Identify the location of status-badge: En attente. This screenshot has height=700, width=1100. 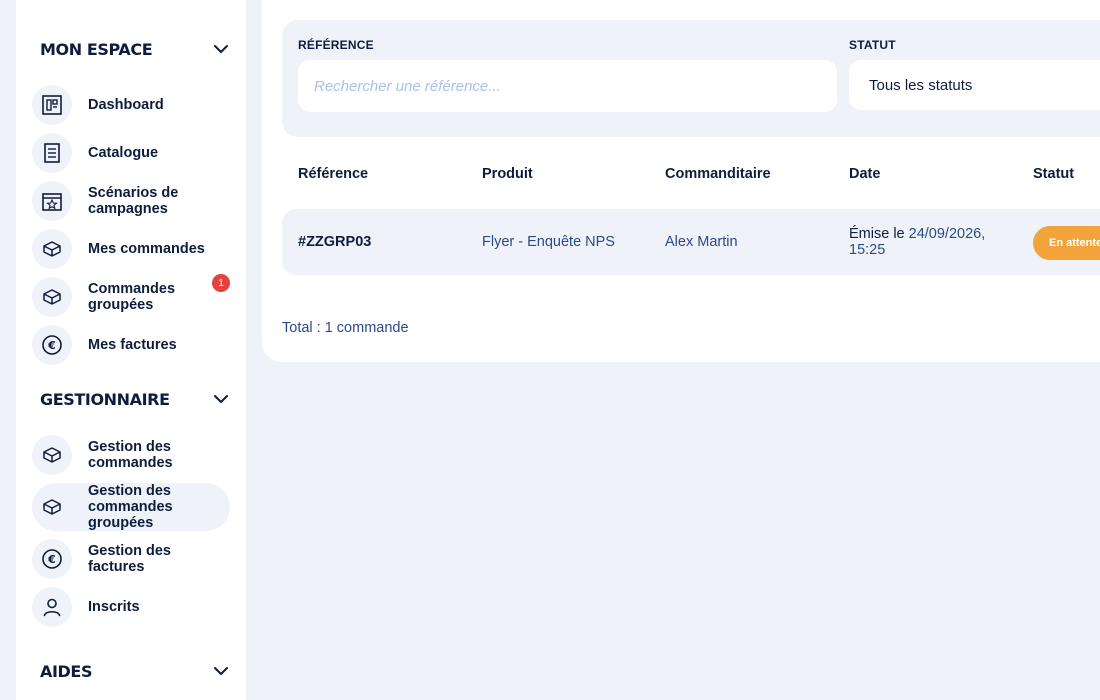
(1066, 243).